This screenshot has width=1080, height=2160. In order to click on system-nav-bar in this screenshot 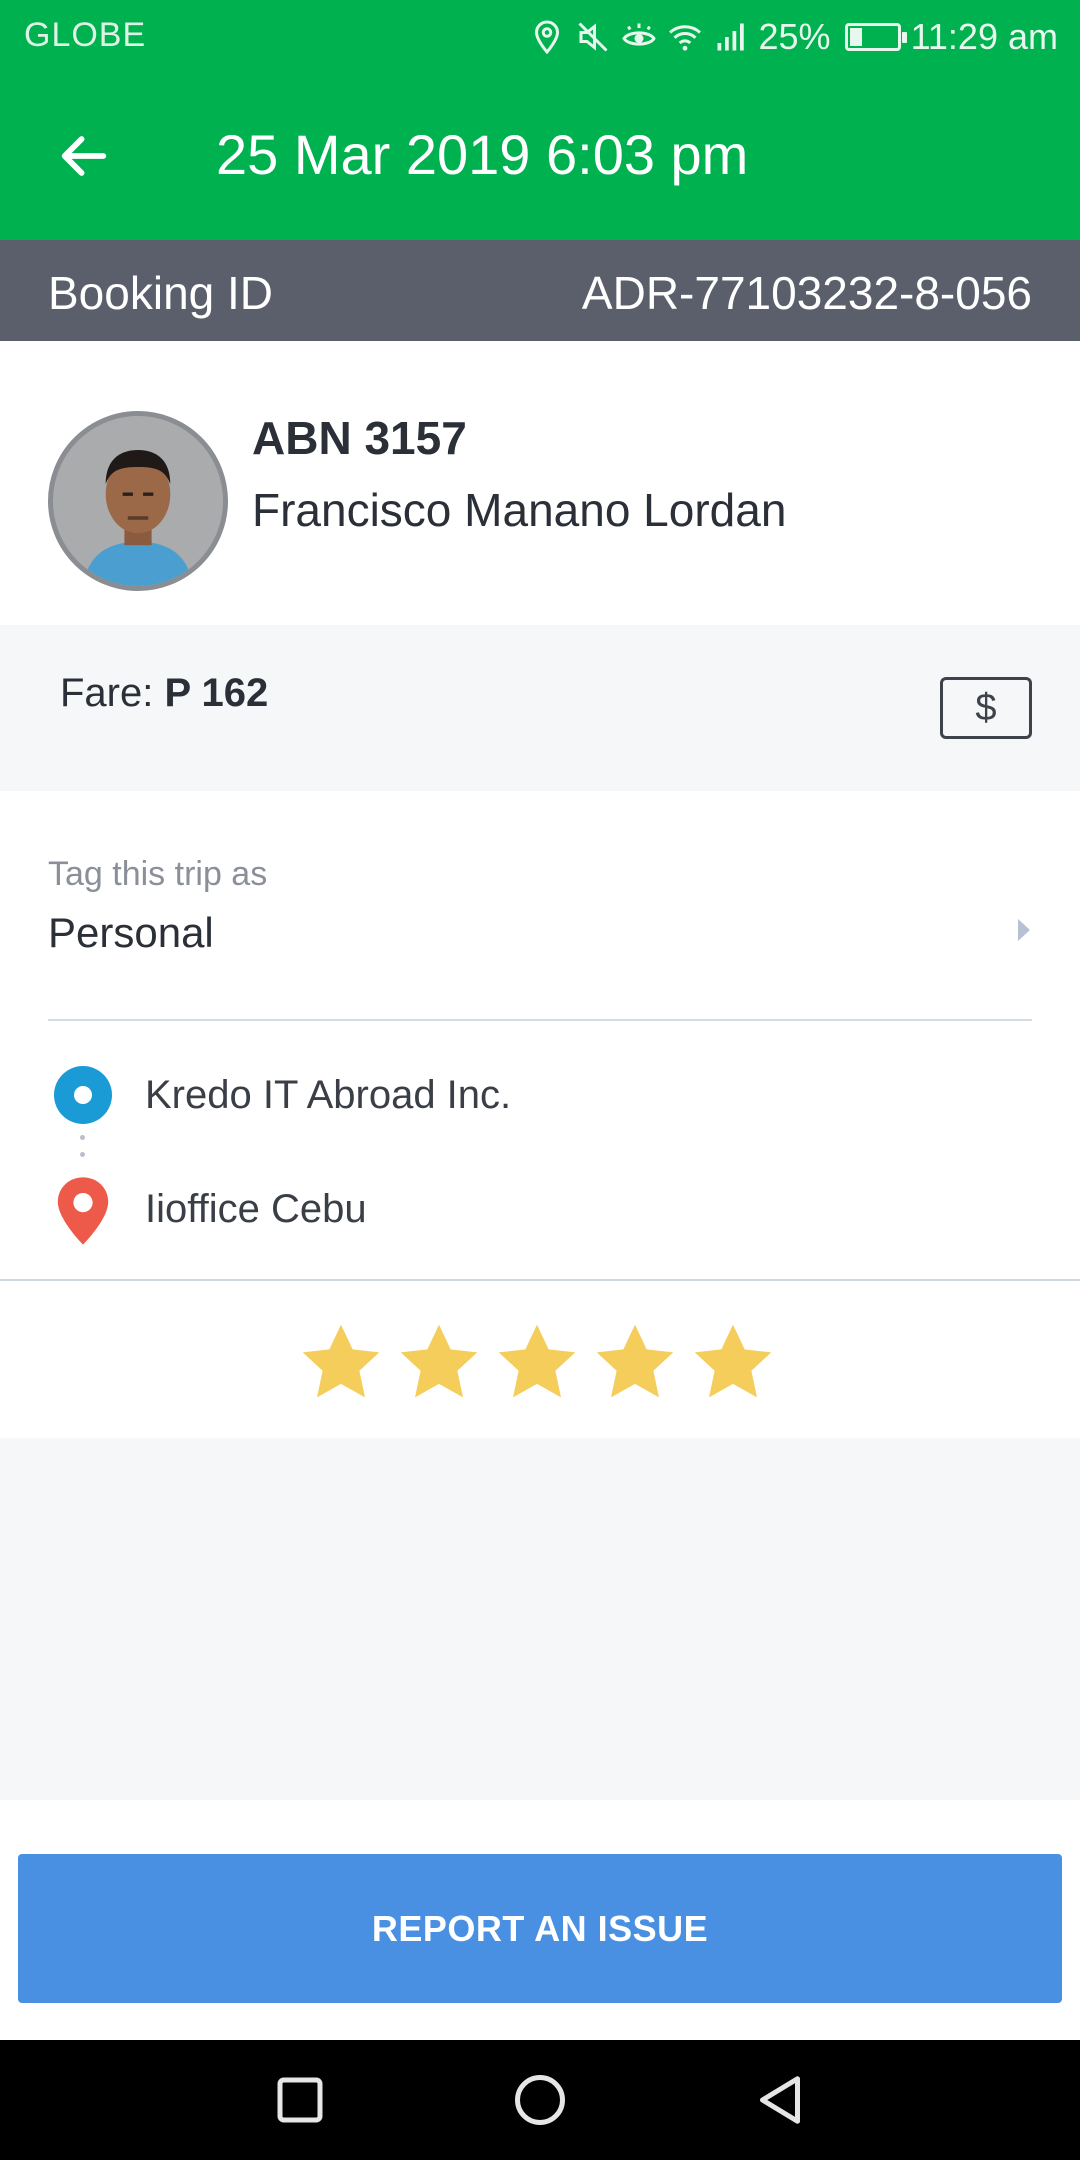, I will do `click(540, 2100)`.